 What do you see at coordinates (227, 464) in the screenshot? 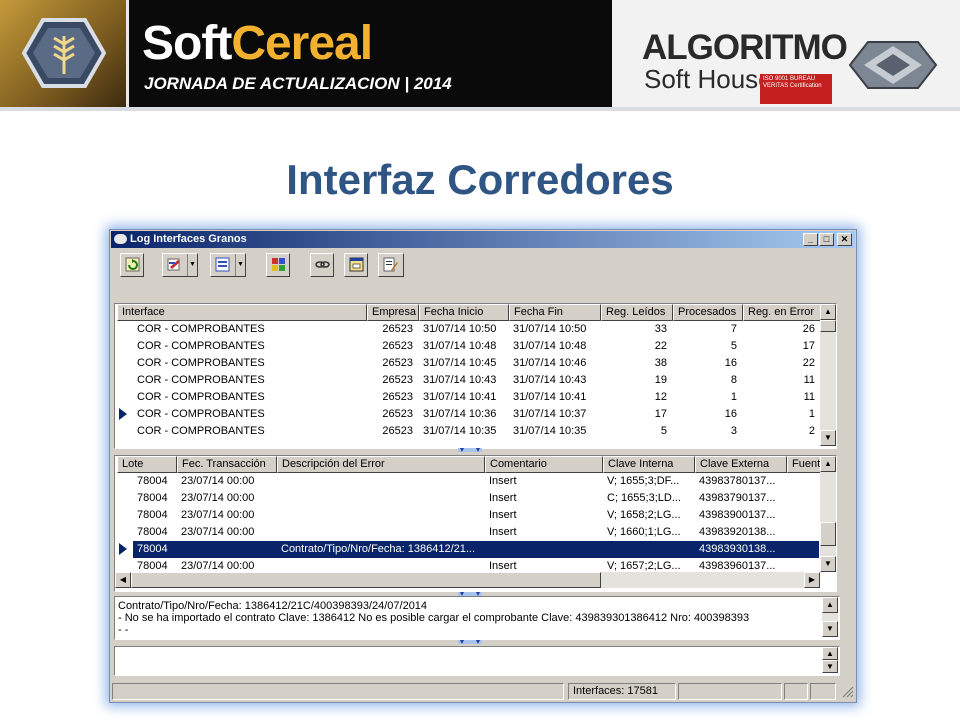
I see `column-header: Fec. Transacción` at bounding box center [227, 464].